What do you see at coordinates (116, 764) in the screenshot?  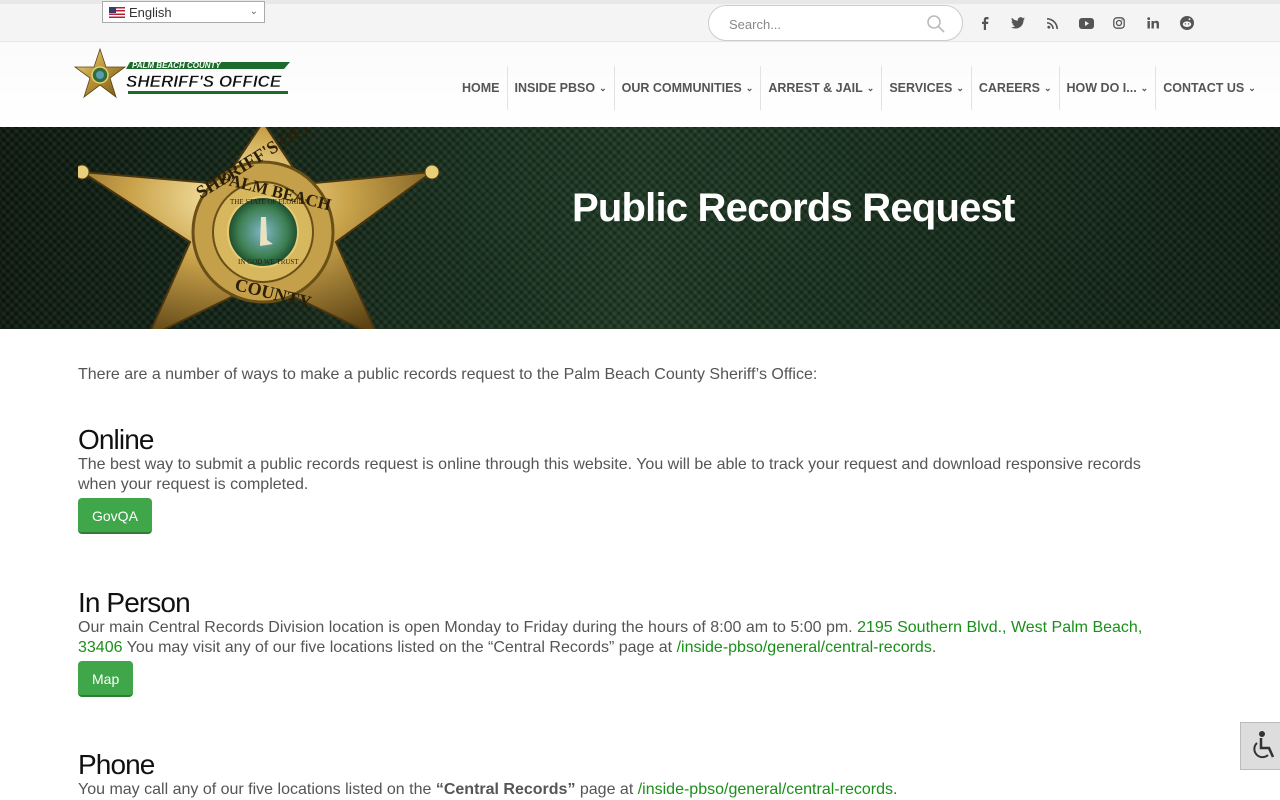 I see `phone-heading: Phone` at bounding box center [116, 764].